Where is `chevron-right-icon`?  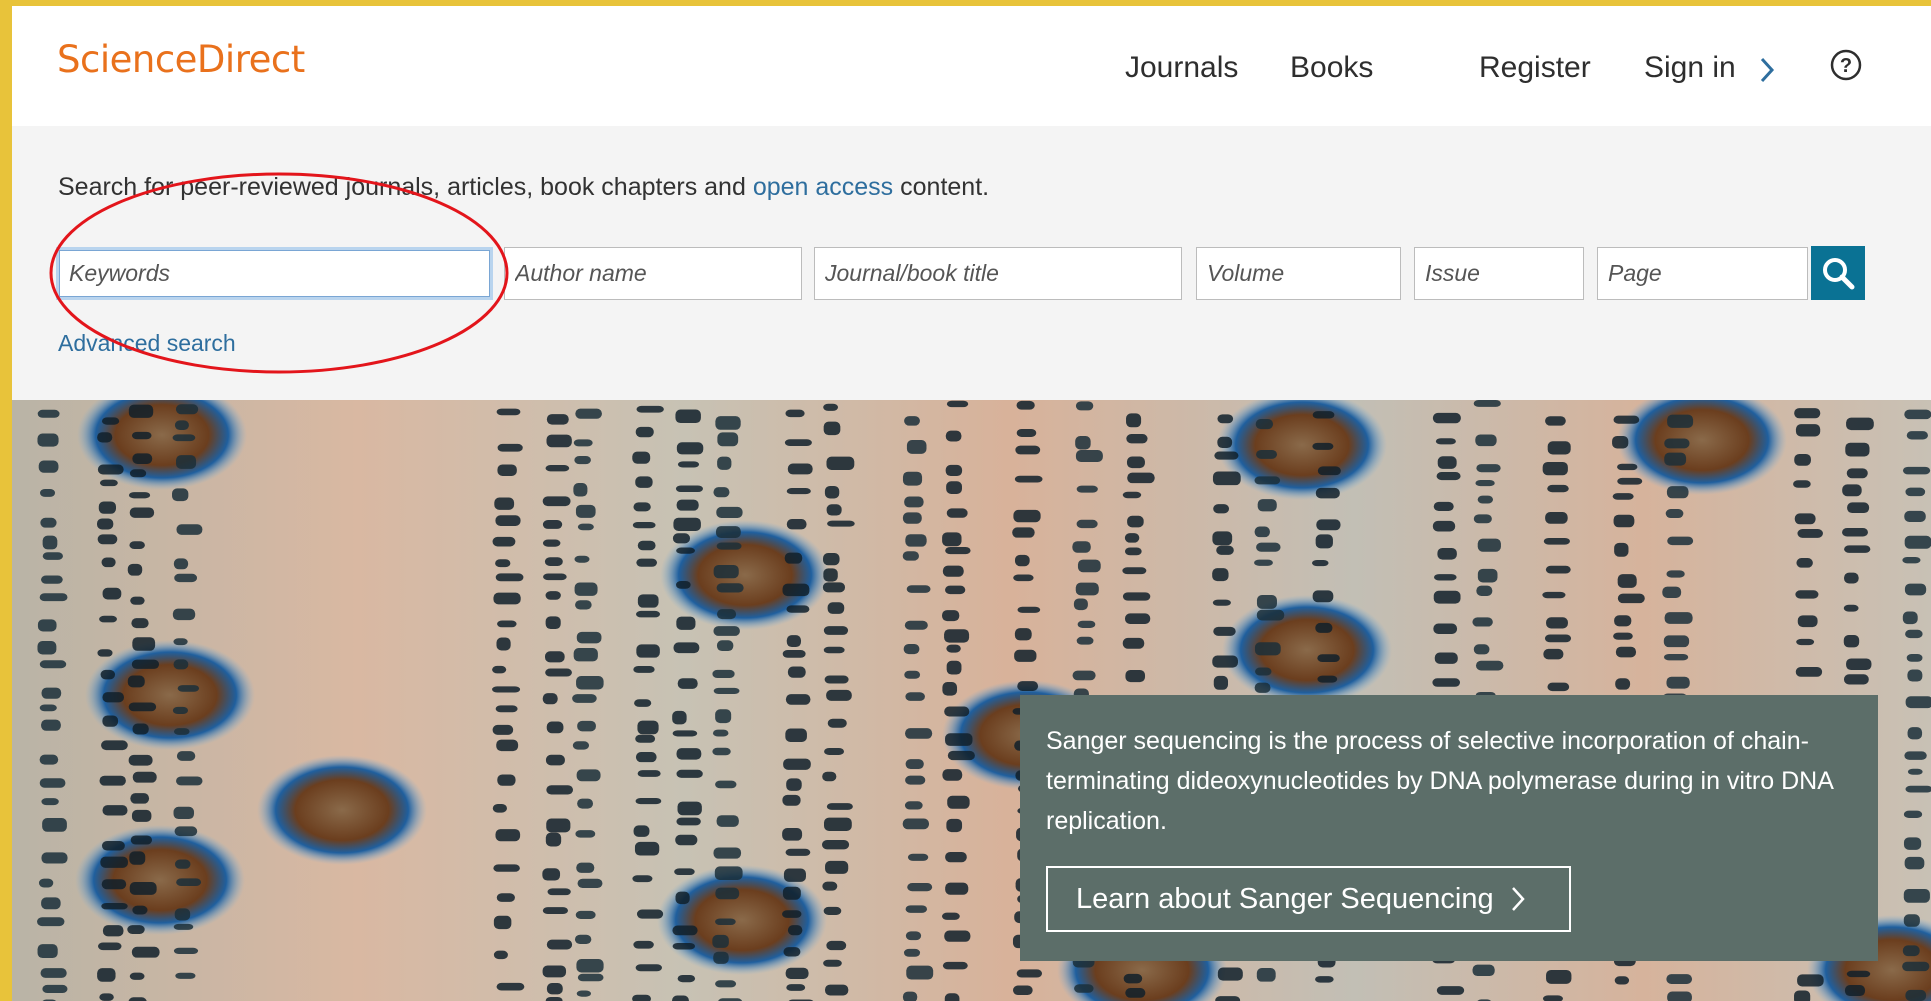 chevron-right-icon is located at coordinates (1767, 70).